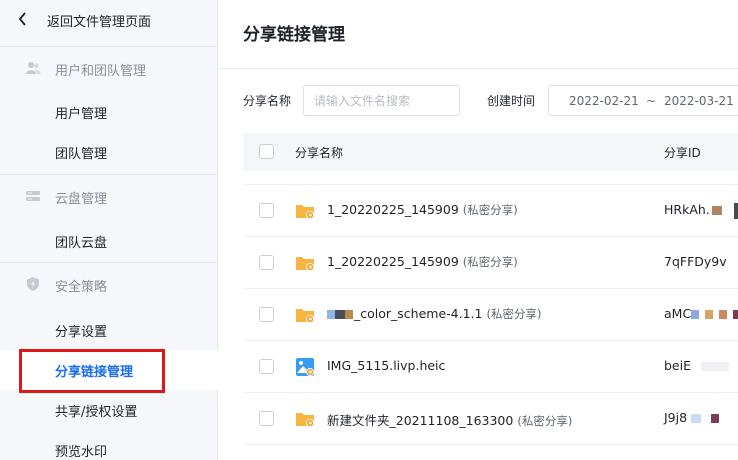 This screenshot has height=460, width=738. I want to click on group-label: 安全策略, so click(81, 287).